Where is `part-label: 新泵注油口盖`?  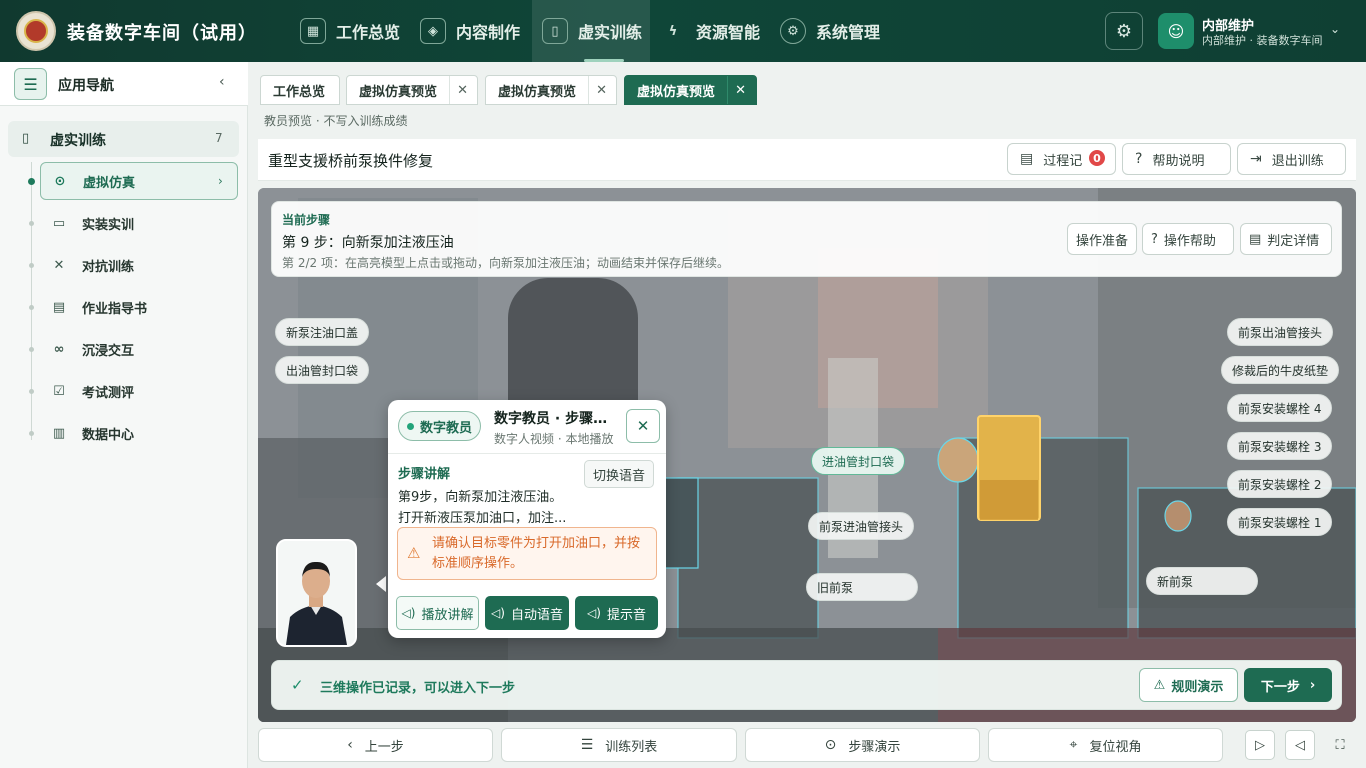
part-label: 新泵注油口盖 is located at coordinates (322, 332).